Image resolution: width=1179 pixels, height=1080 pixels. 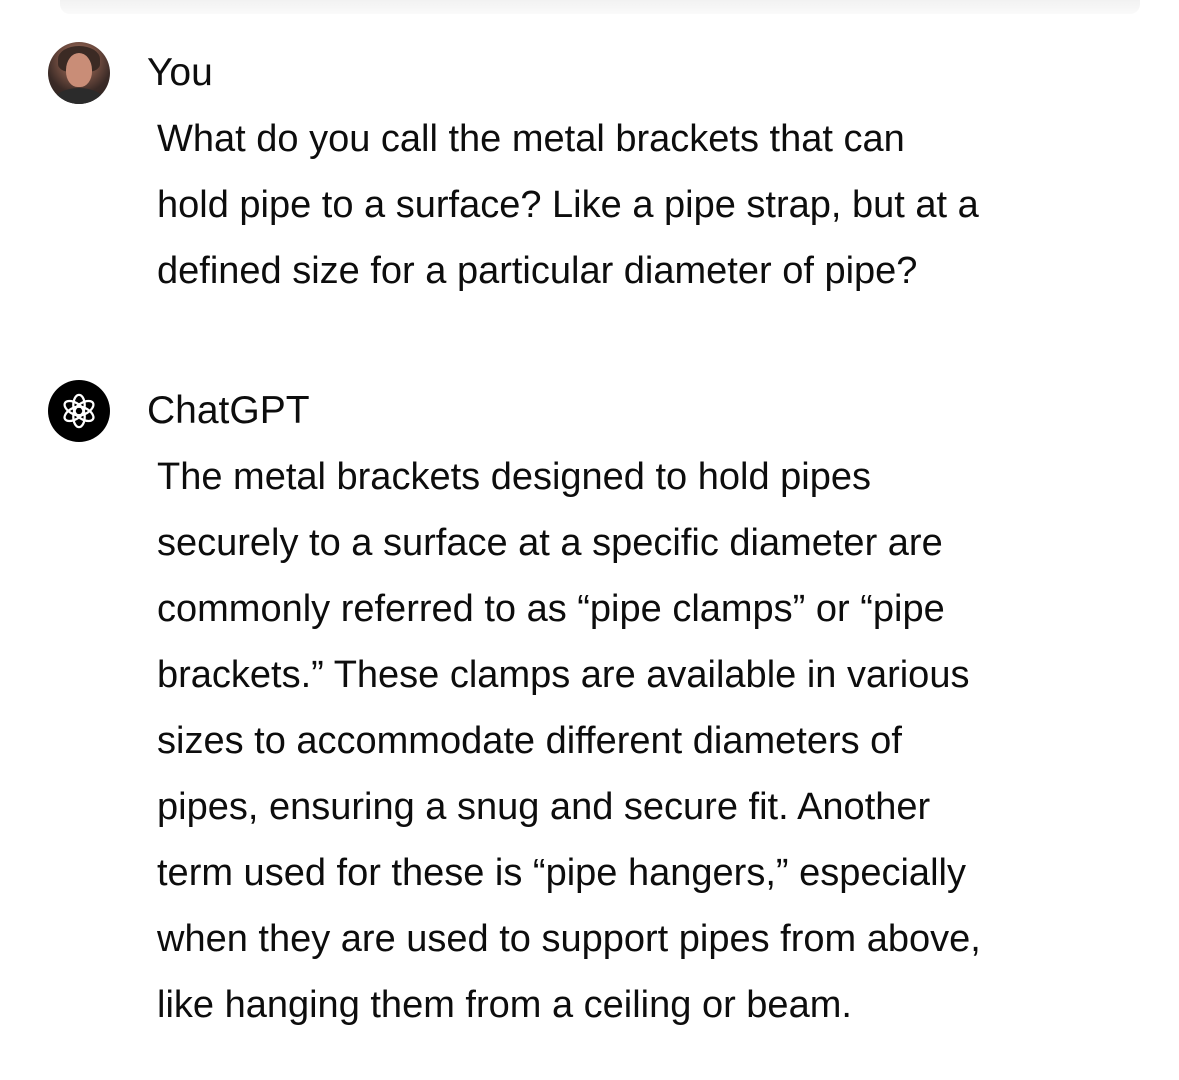 I want to click on user-author-name: You, so click(x=180, y=72).